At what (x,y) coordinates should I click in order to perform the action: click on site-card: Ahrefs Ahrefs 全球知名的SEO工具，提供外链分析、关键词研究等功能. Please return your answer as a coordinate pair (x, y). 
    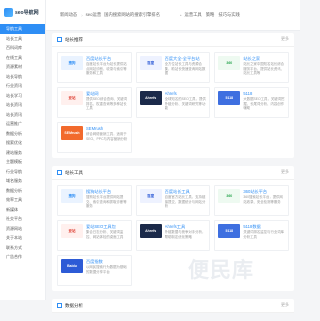
    Looking at the image, I should click on (173, 102).